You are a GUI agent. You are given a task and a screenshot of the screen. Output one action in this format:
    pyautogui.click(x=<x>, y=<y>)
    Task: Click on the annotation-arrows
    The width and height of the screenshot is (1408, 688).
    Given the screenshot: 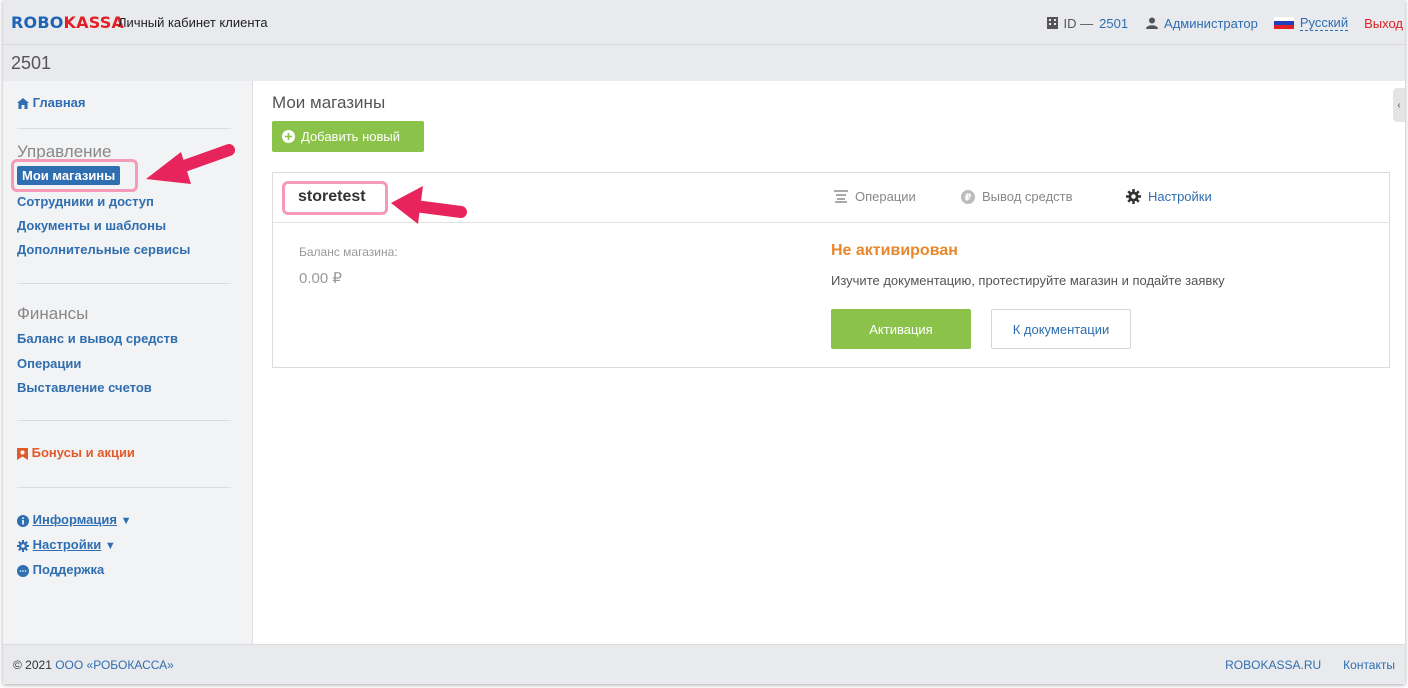 What is the action you would take?
    pyautogui.click(x=306, y=184)
    